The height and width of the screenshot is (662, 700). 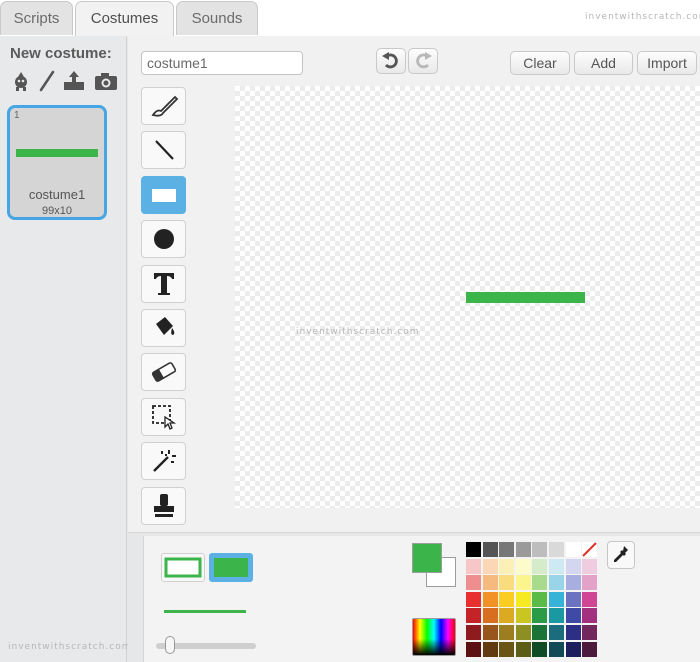 I want to click on rectangle-tool, so click(x=163, y=195).